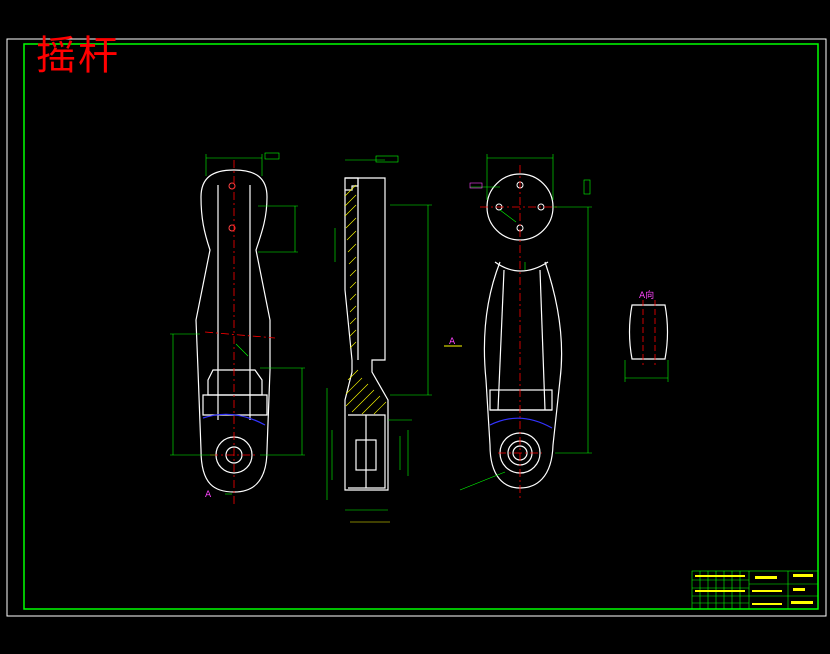  I want to click on right-view-dimensions, so click(525, 322).